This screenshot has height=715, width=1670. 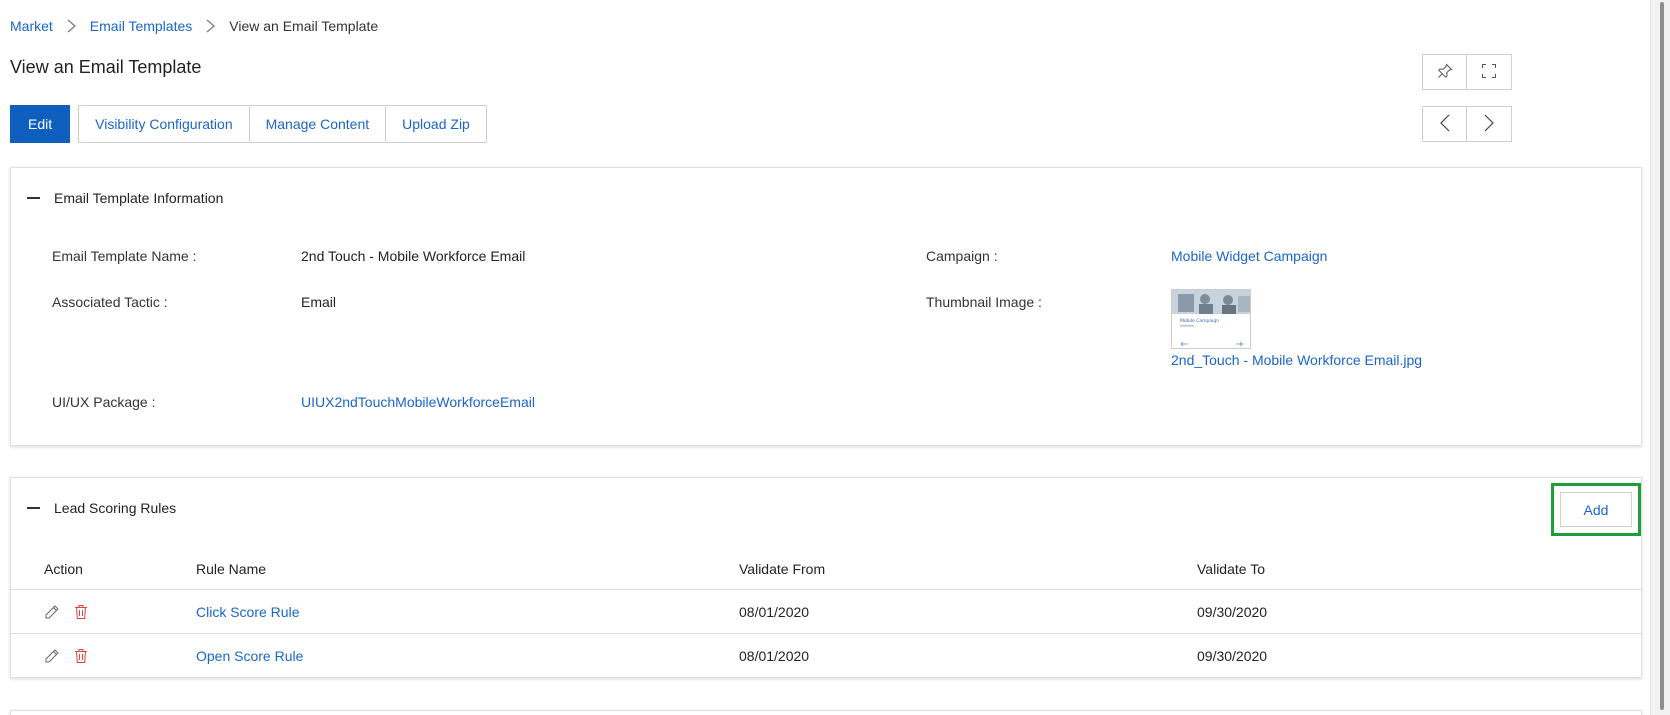 What do you see at coordinates (110, 302) in the screenshot?
I see `associated-tactic-label: Associated Tactic :` at bounding box center [110, 302].